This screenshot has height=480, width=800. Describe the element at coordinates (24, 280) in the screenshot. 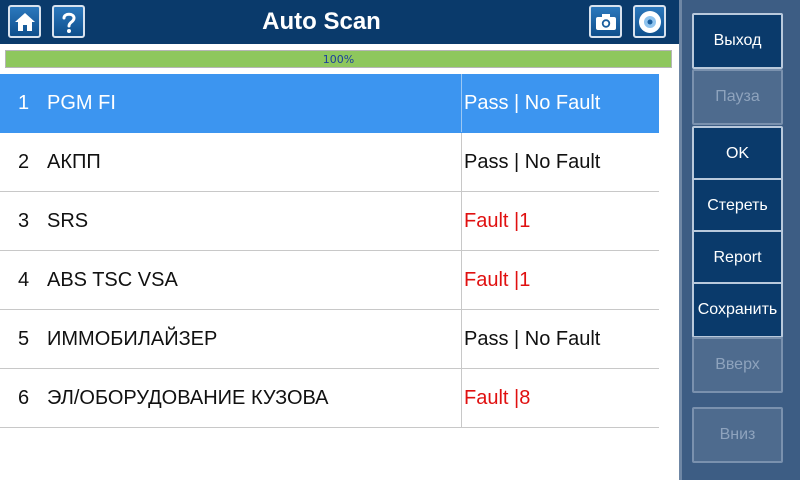

I see `row-number: 4` at that location.